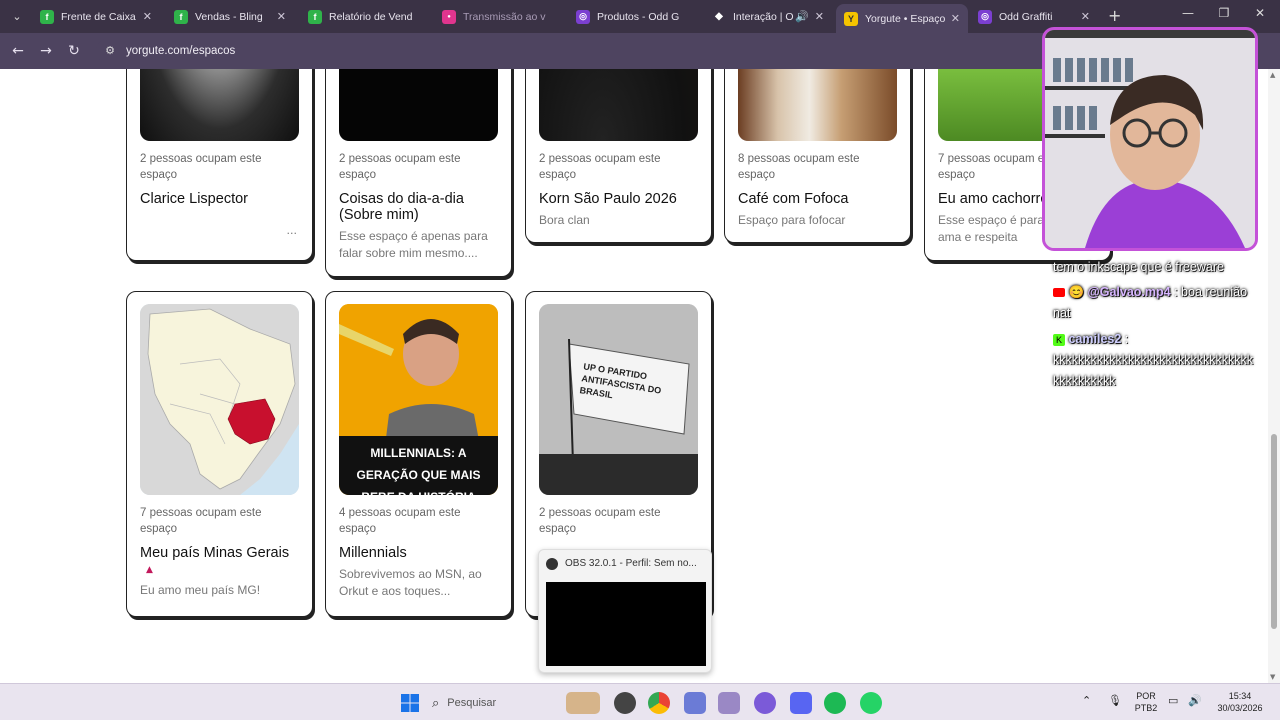 The width and height of the screenshot is (1280, 720). I want to click on space-title: Korn São Paulo 2026, so click(608, 199).